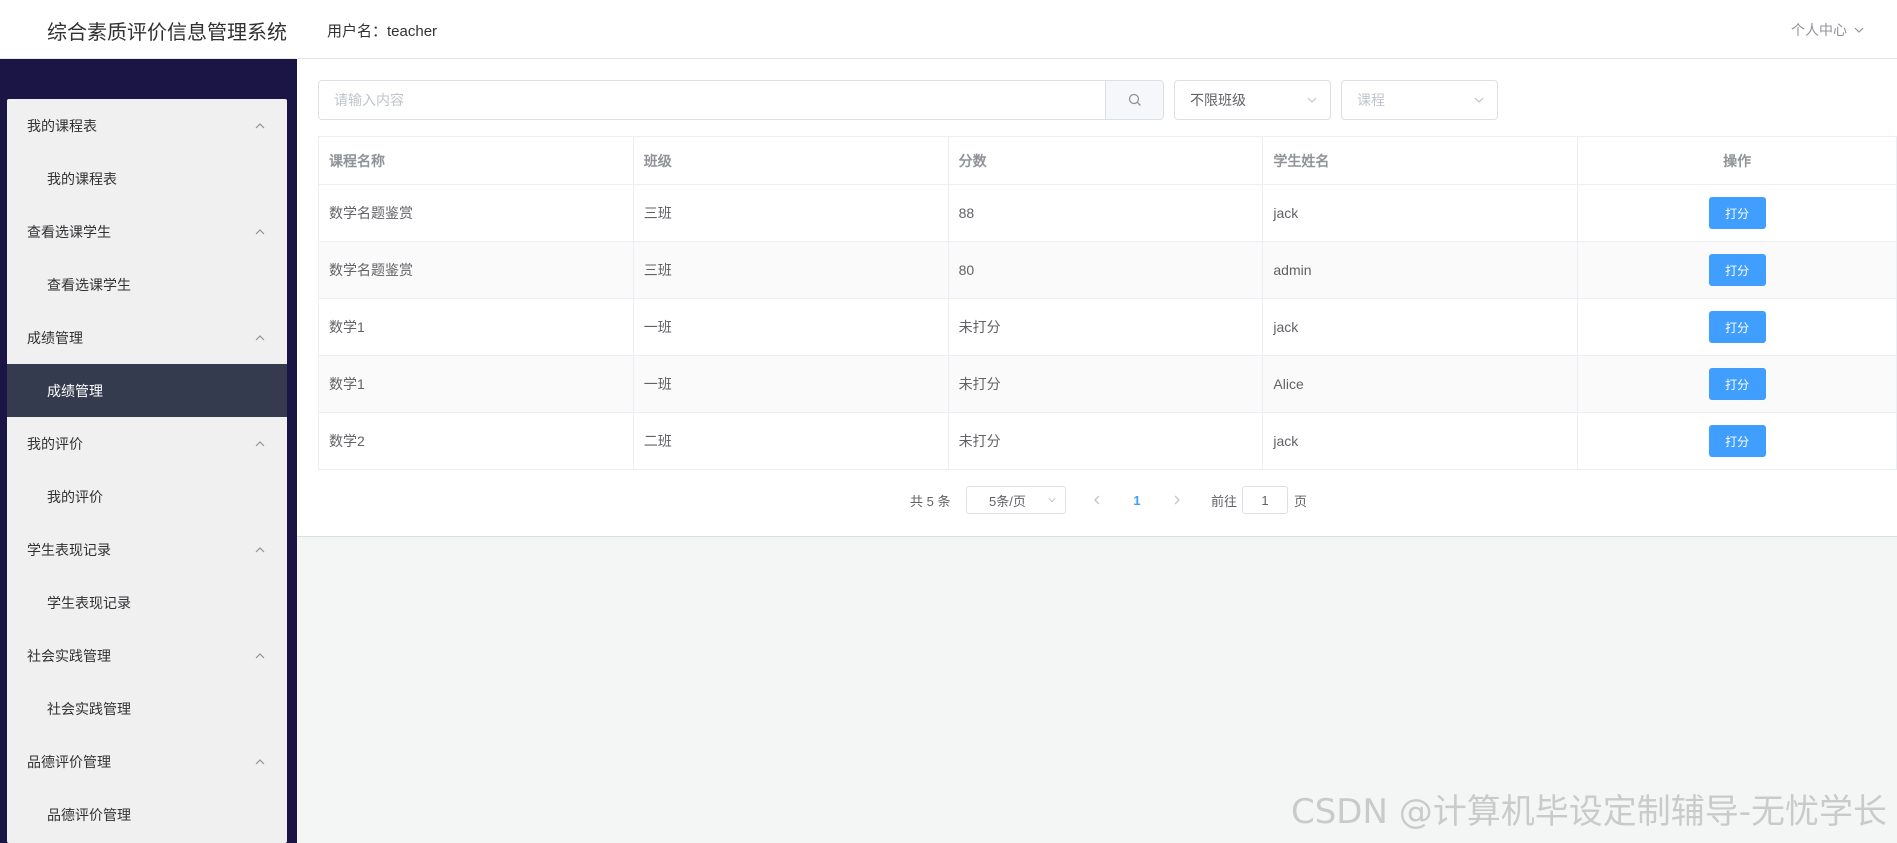  I want to click on top-header: 综合素质评价信息管理系统 用户名：teacher 个人中心, so click(948, 29).